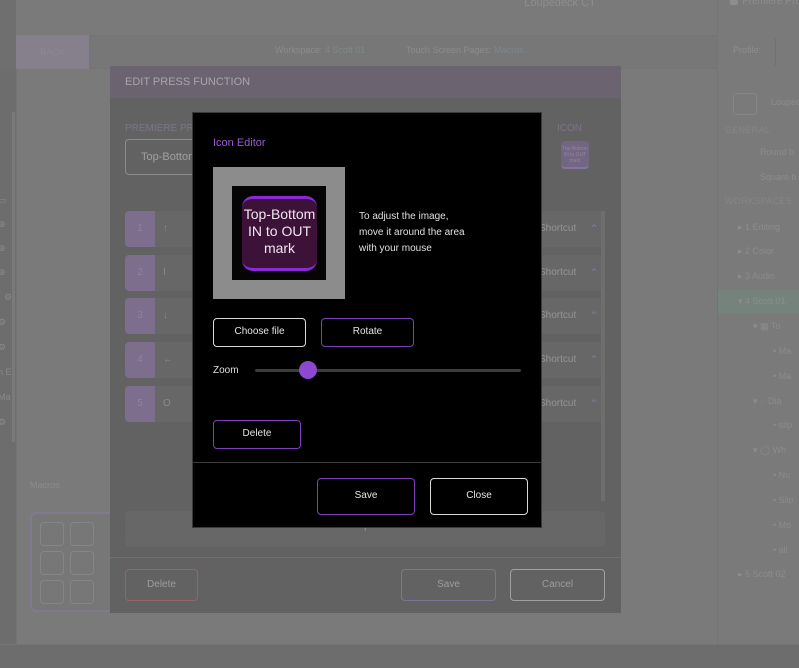  Describe the element at coordinates (603, 356) in the screenshot. I see `steps-scrollbar` at that location.